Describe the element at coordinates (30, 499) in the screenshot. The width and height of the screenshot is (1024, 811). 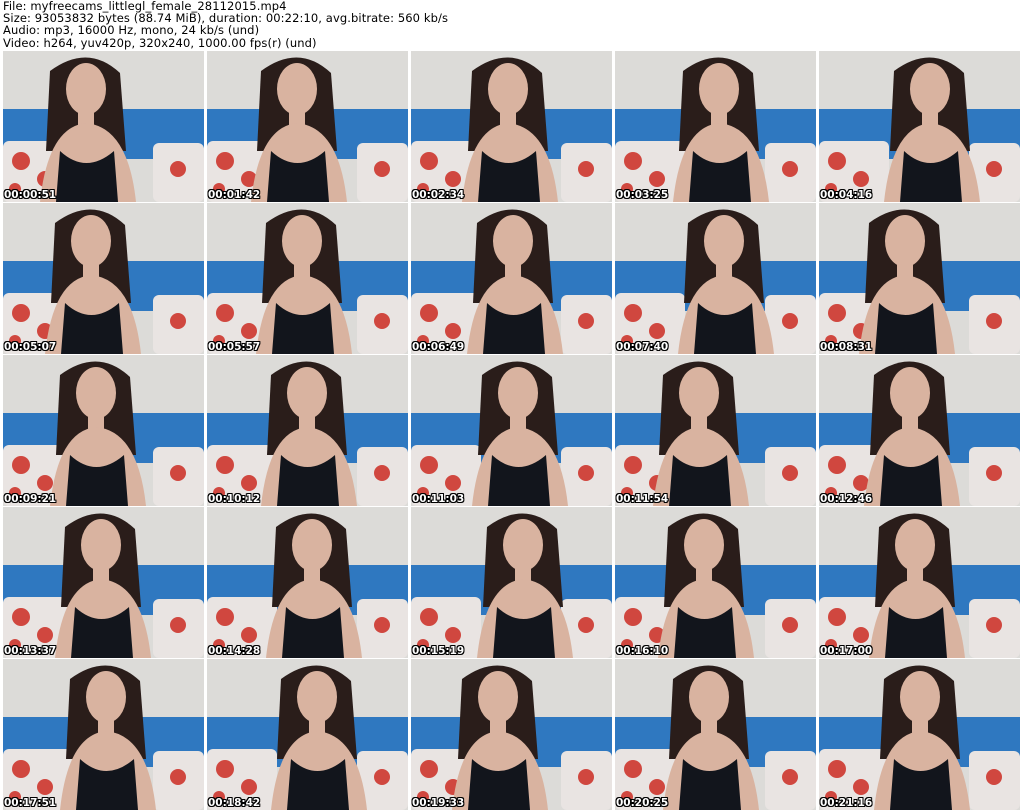
I see `thumbnail-timestamp: 00:09:21` at that location.